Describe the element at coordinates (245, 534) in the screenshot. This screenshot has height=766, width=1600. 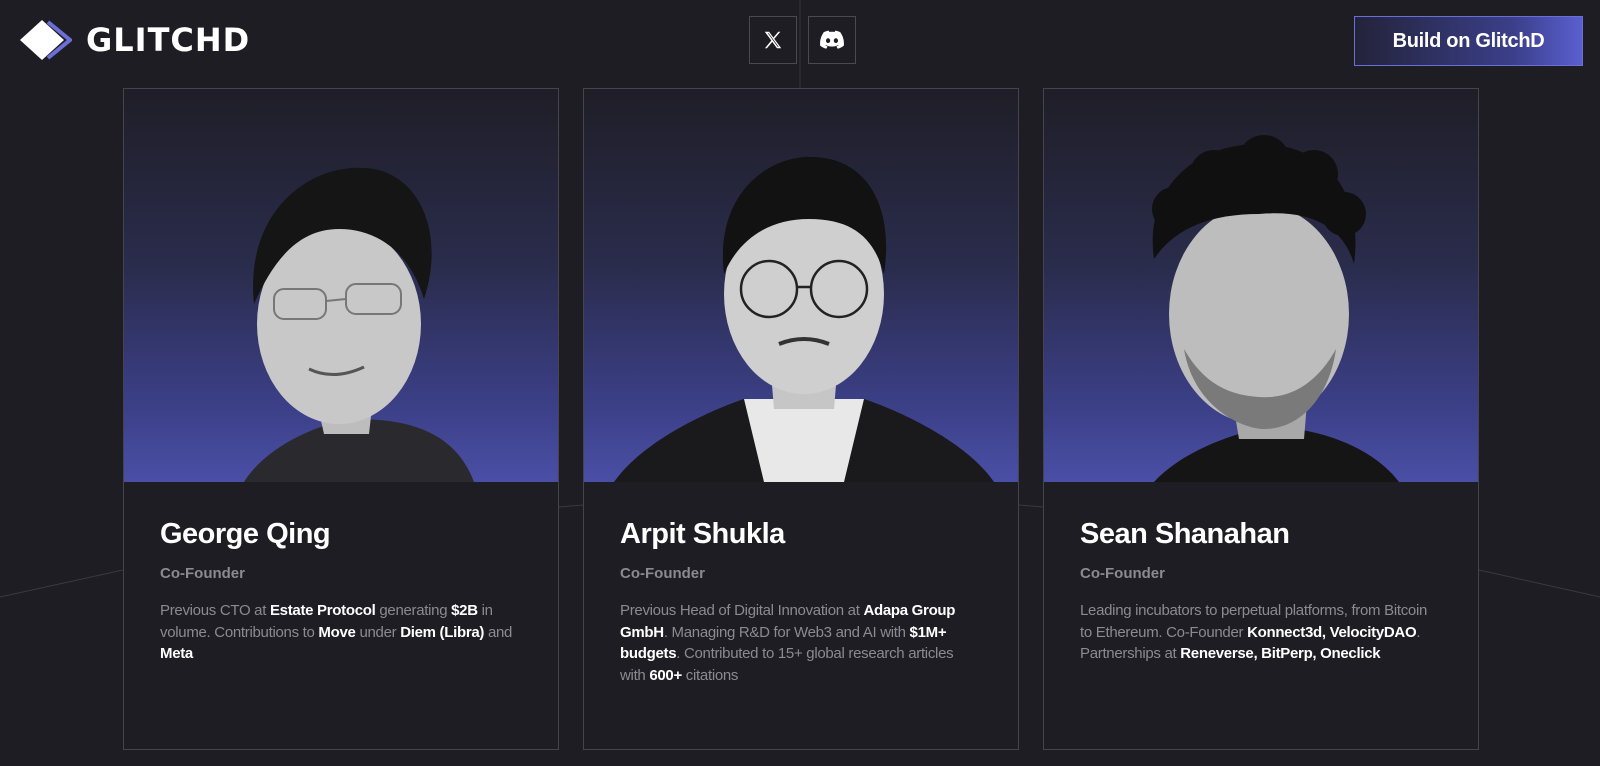
I see `member-name: George Qing` at that location.